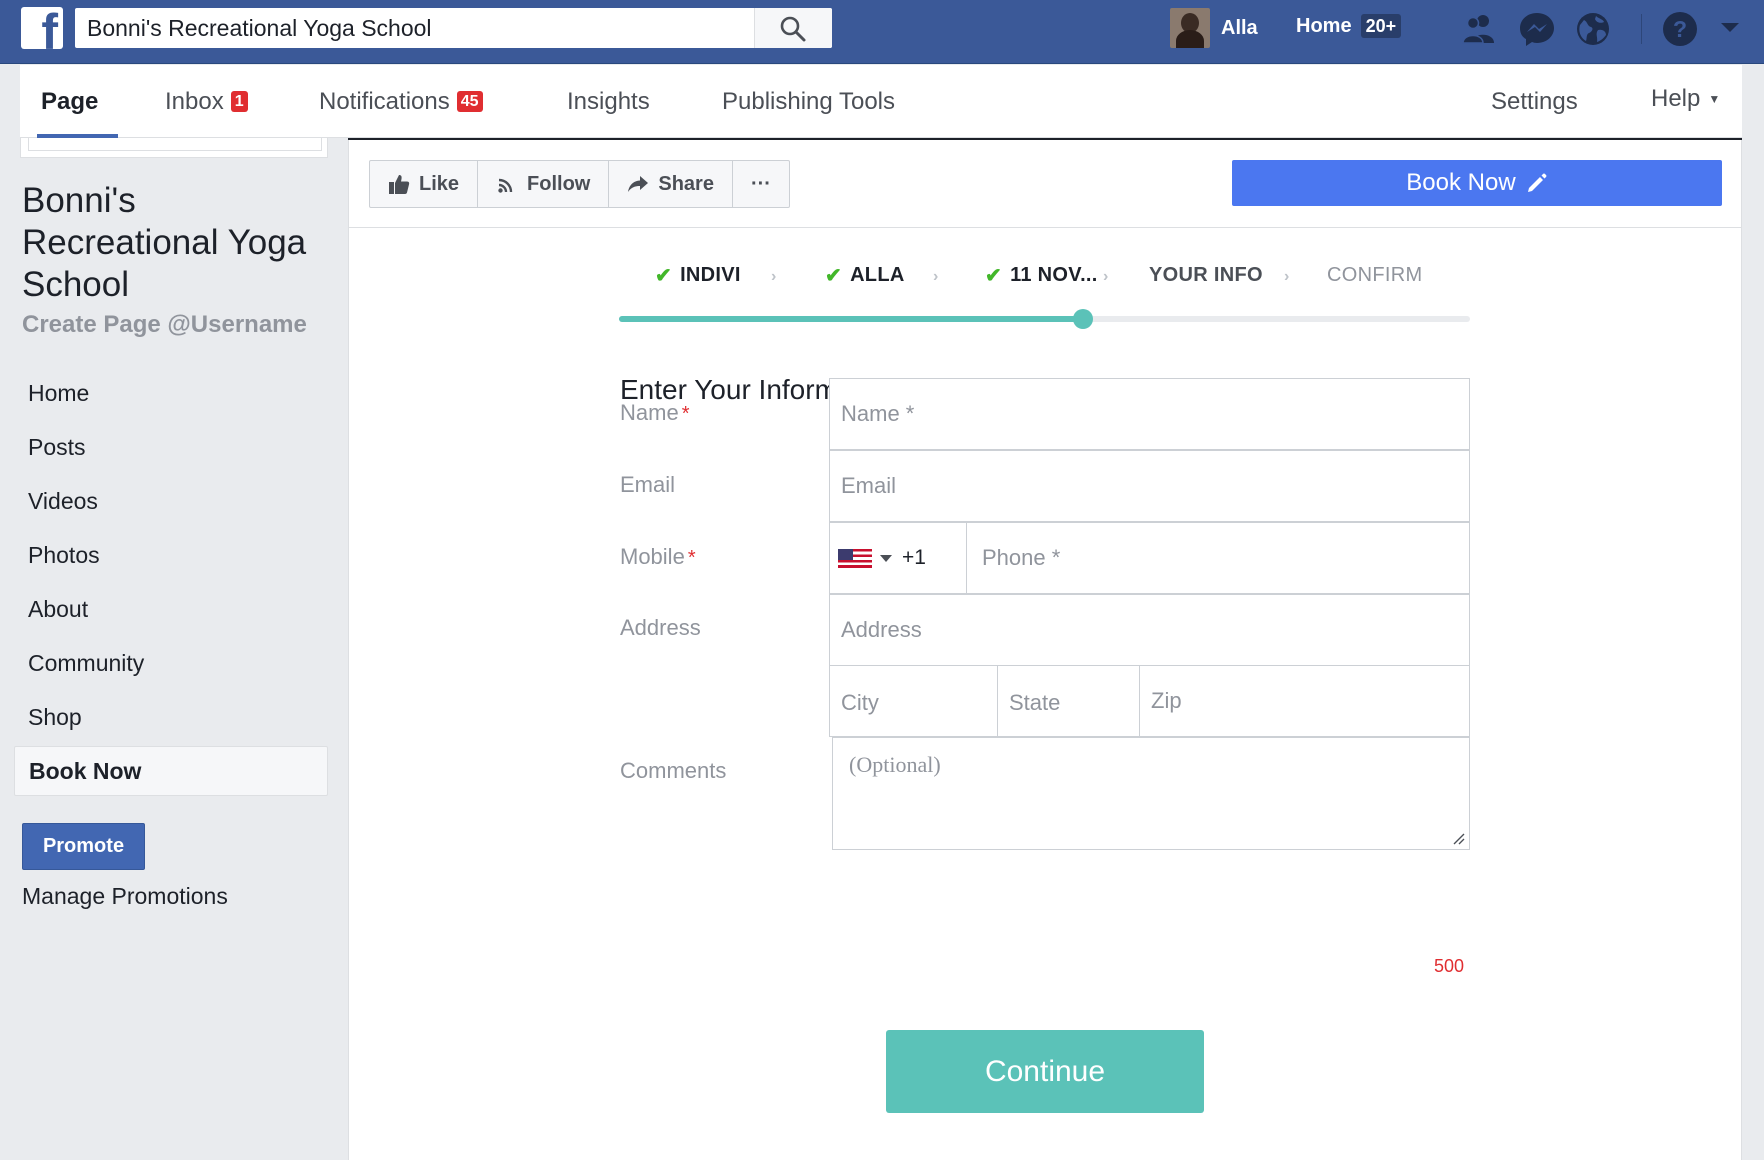 Image resolution: width=1764 pixels, height=1160 pixels. Describe the element at coordinates (1044, 319) in the screenshot. I see `booking-progress-bar` at that location.